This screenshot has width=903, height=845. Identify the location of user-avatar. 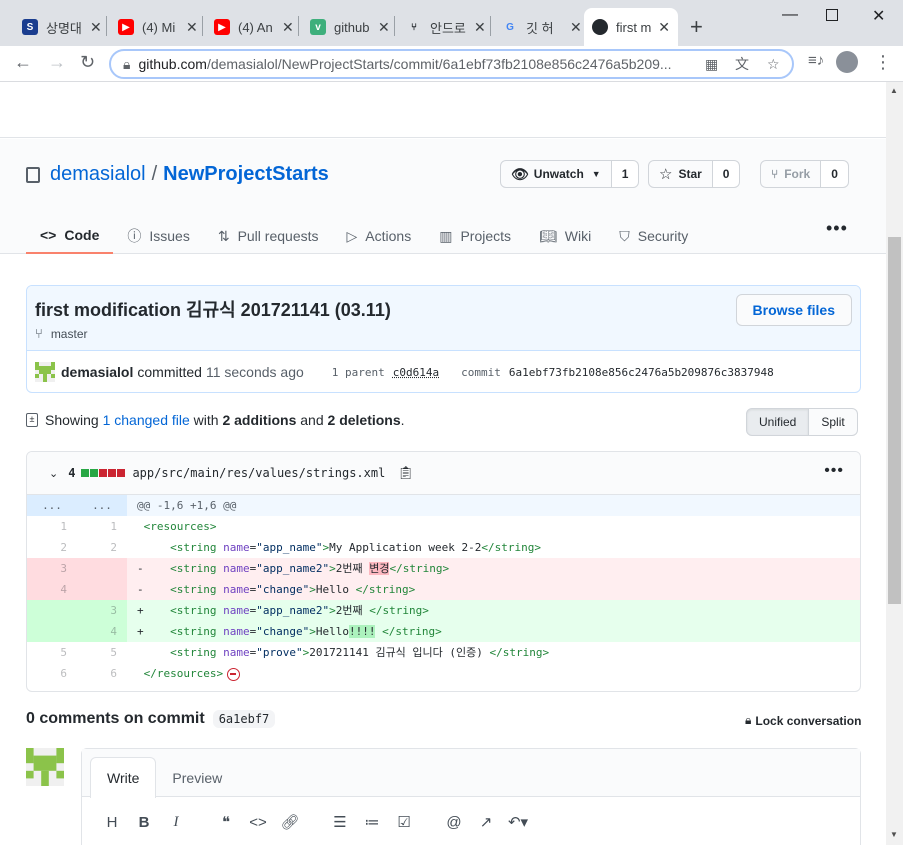
(45, 767).